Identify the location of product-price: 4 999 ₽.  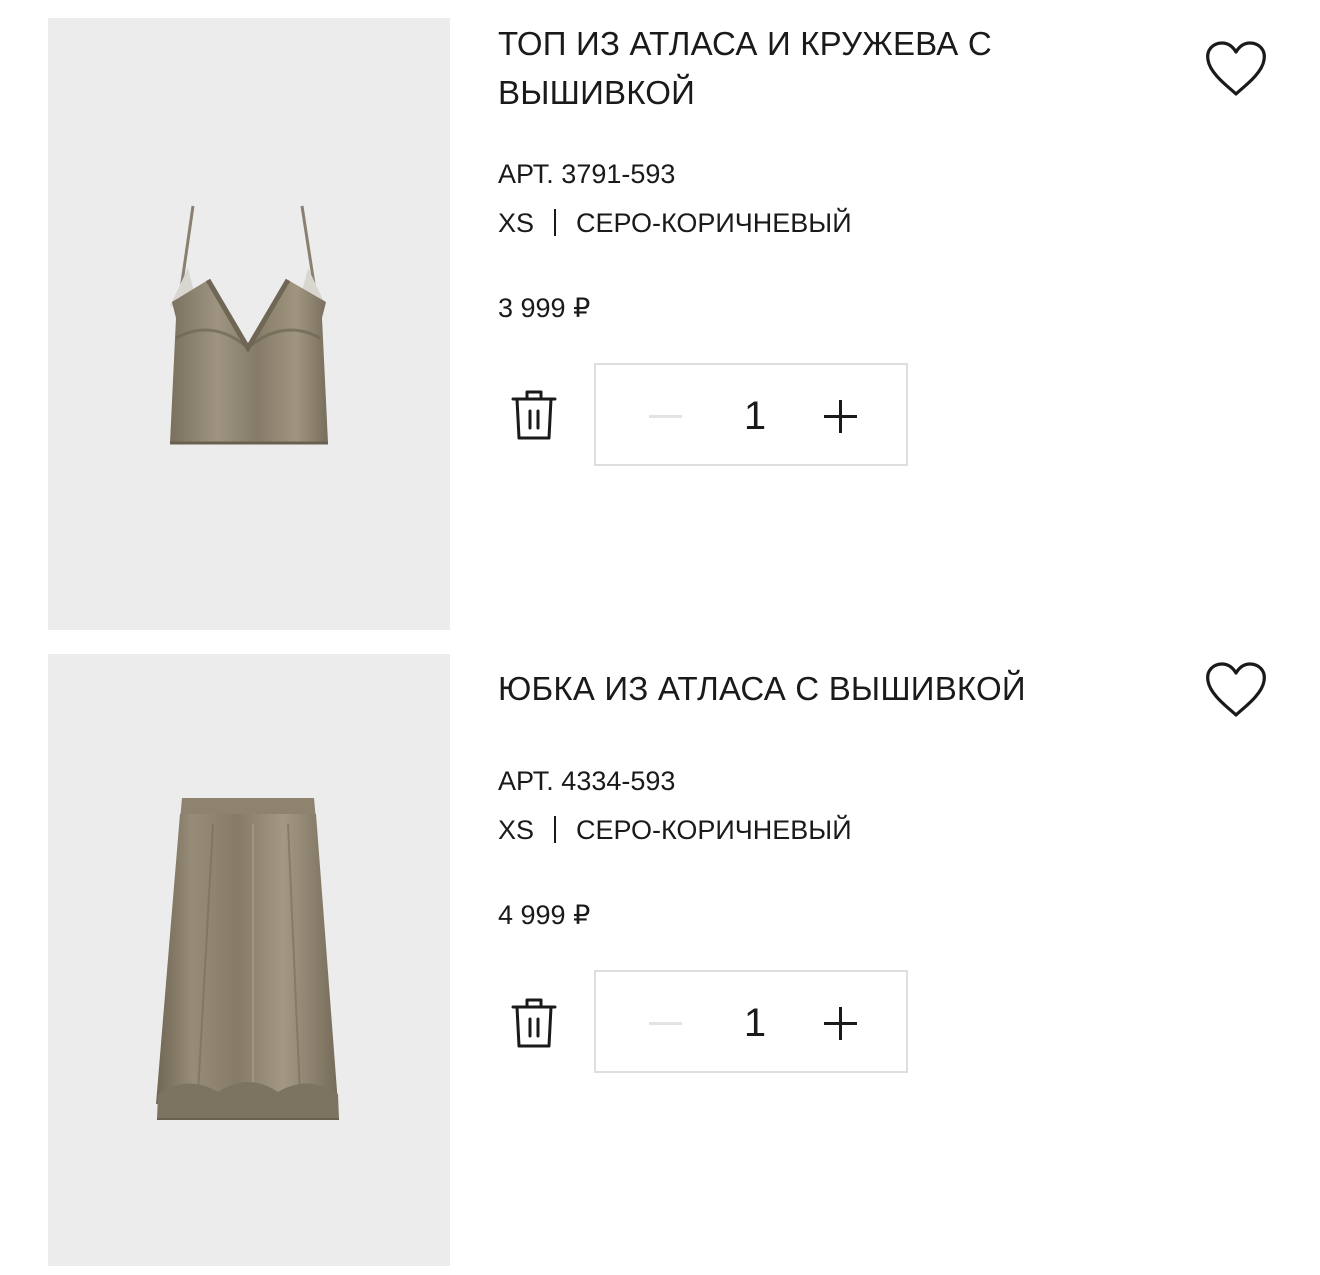
(544, 915).